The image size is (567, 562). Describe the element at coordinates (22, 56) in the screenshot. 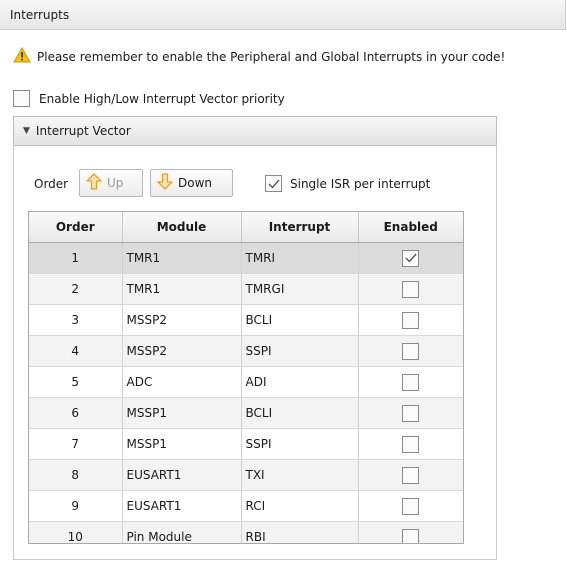

I see `warning-icon` at that location.